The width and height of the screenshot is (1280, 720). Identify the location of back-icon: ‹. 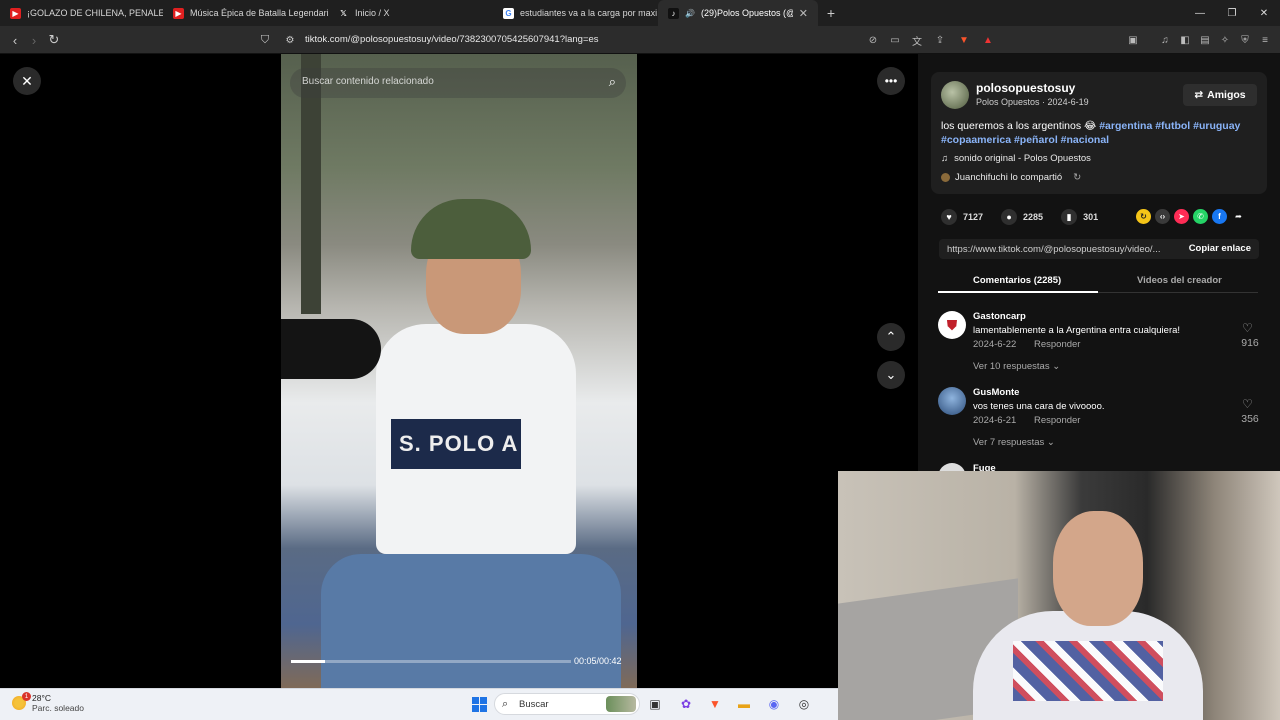
(15, 40).